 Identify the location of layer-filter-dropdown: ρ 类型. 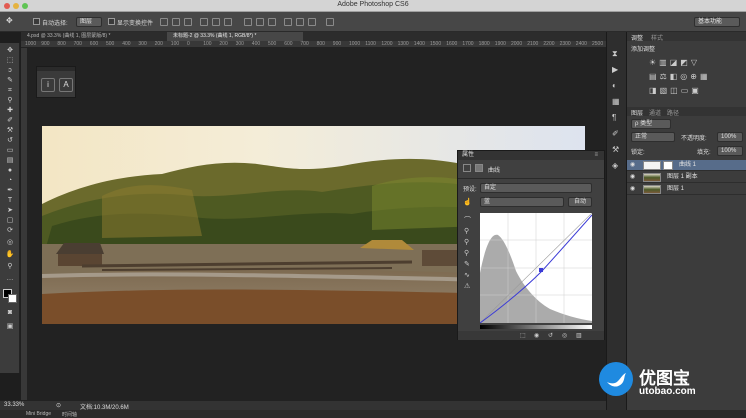
(651, 124).